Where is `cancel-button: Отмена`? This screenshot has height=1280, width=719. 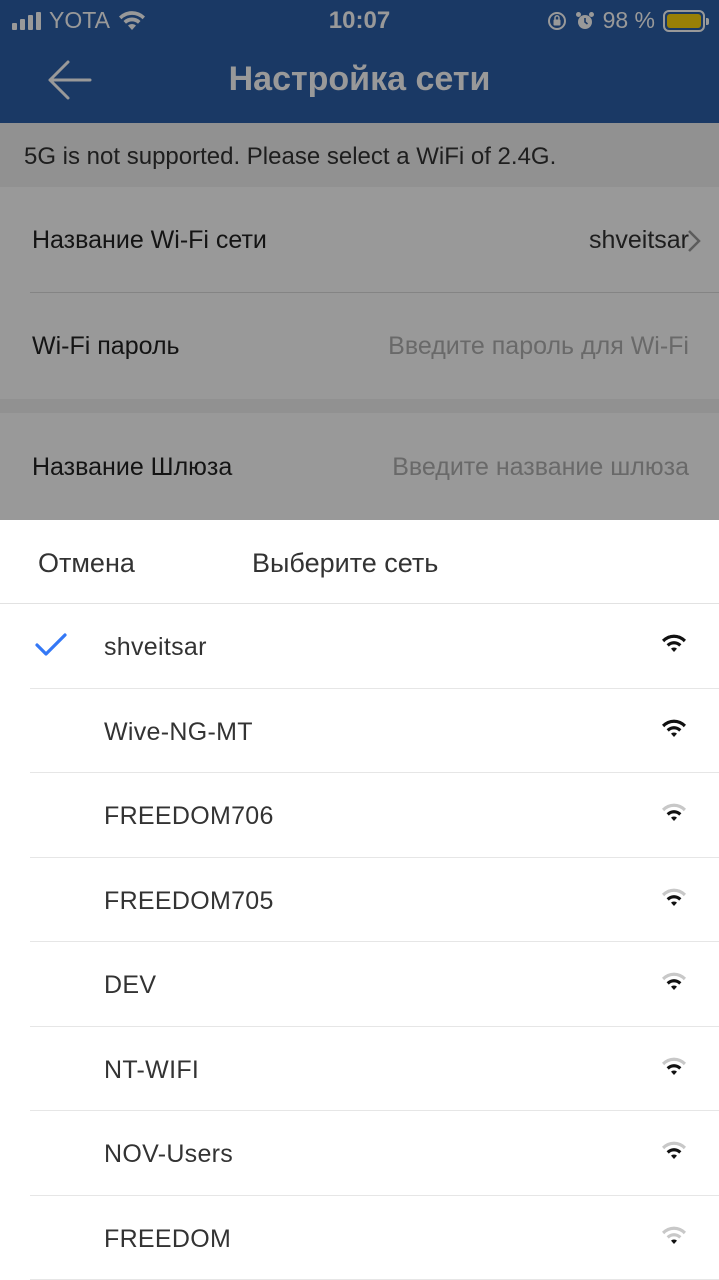 cancel-button: Отмена is located at coordinates (86, 563).